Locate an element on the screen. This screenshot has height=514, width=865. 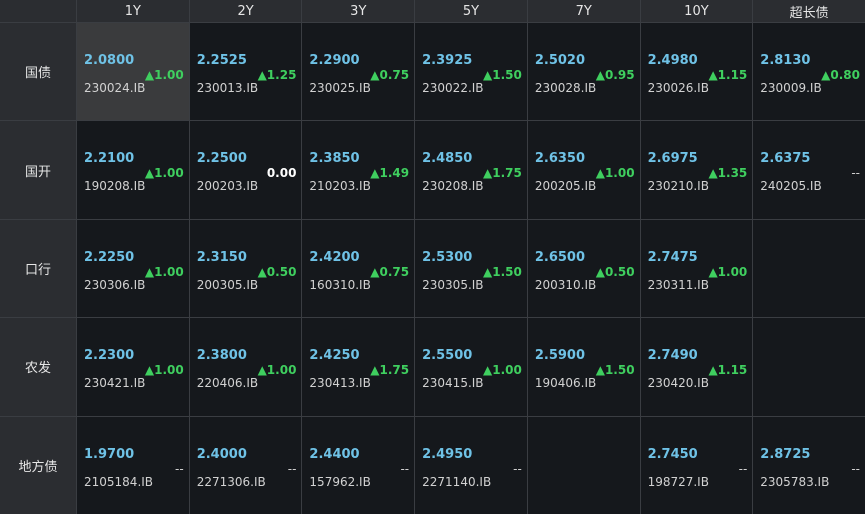
quote-cell: 2.7475 230311.IB ▲1.00 is located at coordinates (696, 268).